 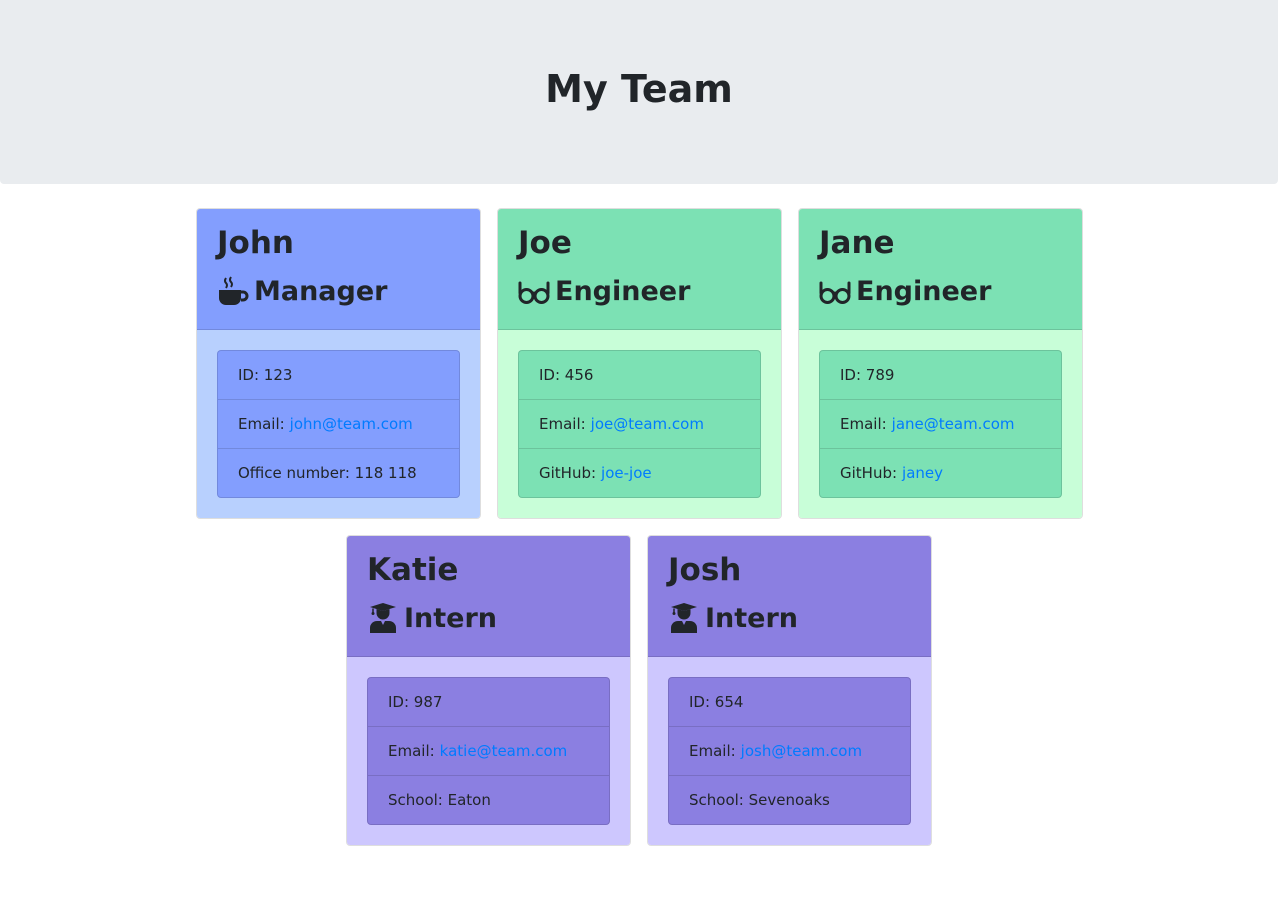 I want to click on email-link: john@team.com, so click(x=351, y=424).